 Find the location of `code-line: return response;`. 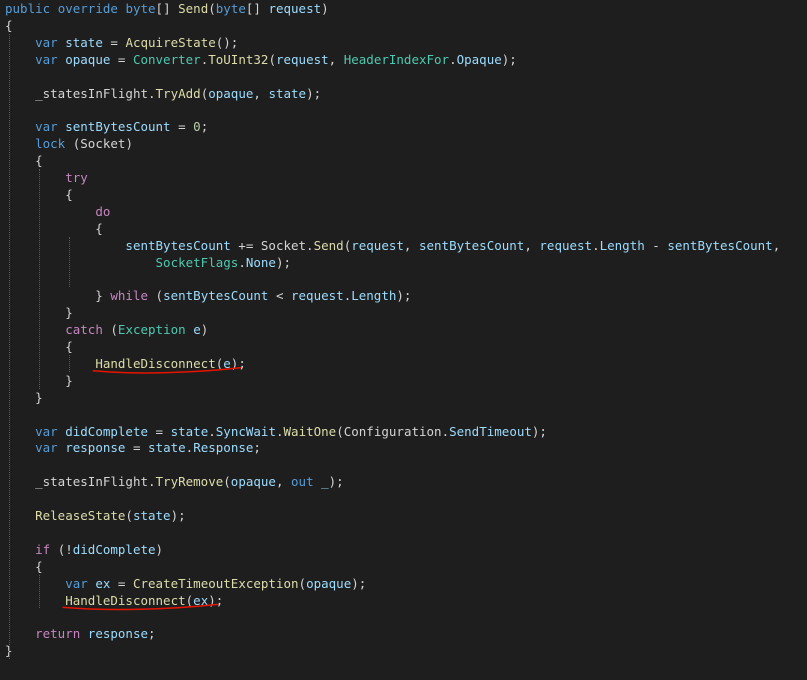

code-line: return response; is located at coordinates (80, 633).